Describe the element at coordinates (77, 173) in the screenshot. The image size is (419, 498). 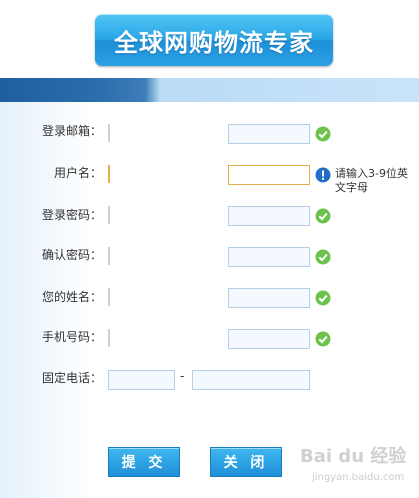
I see `username-label: 用户名：` at that location.